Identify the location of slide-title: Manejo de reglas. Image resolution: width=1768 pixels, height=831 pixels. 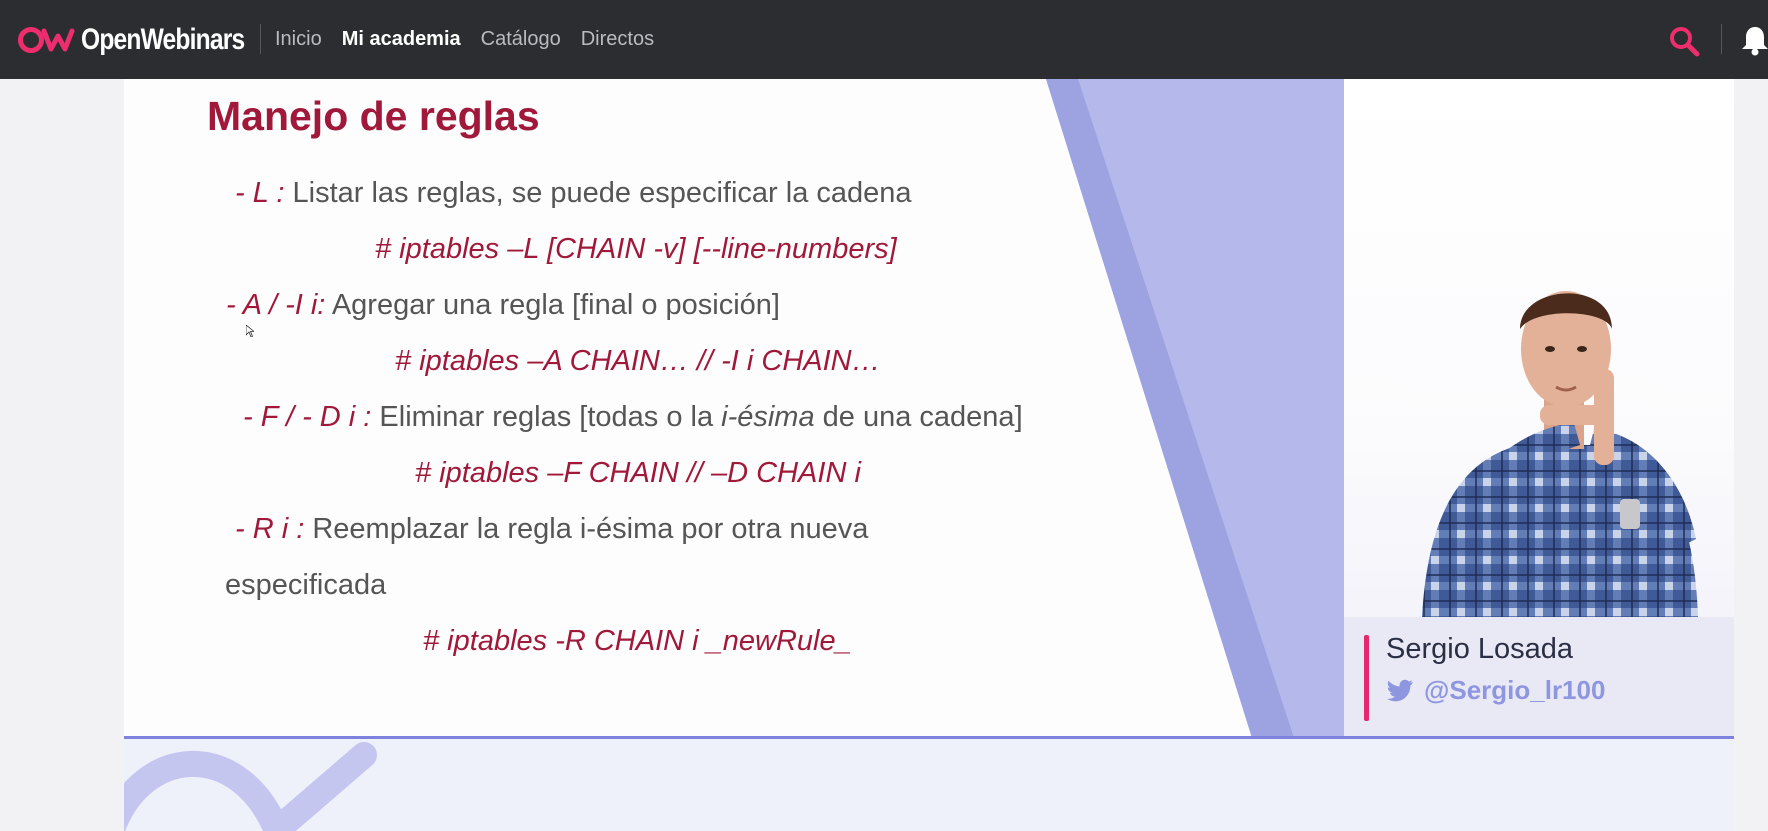
(373, 116).